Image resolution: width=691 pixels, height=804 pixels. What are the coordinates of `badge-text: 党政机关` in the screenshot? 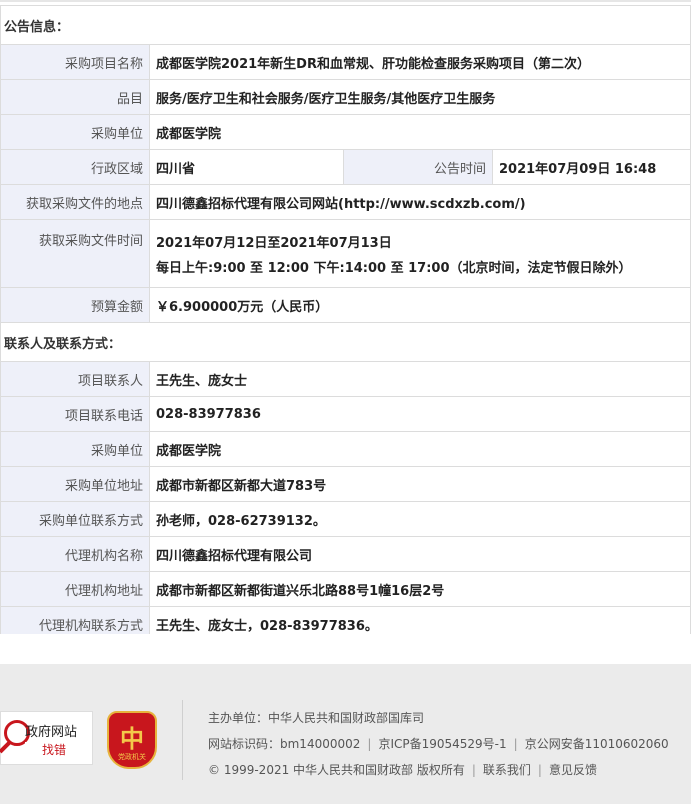 It's located at (132, 757).